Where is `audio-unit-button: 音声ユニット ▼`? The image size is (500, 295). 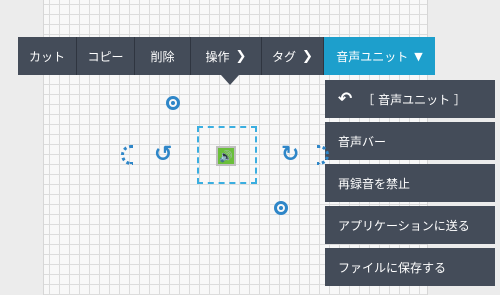 audio-unit-button: 音声ユニット ▼ is located at coordinates (379, 56).